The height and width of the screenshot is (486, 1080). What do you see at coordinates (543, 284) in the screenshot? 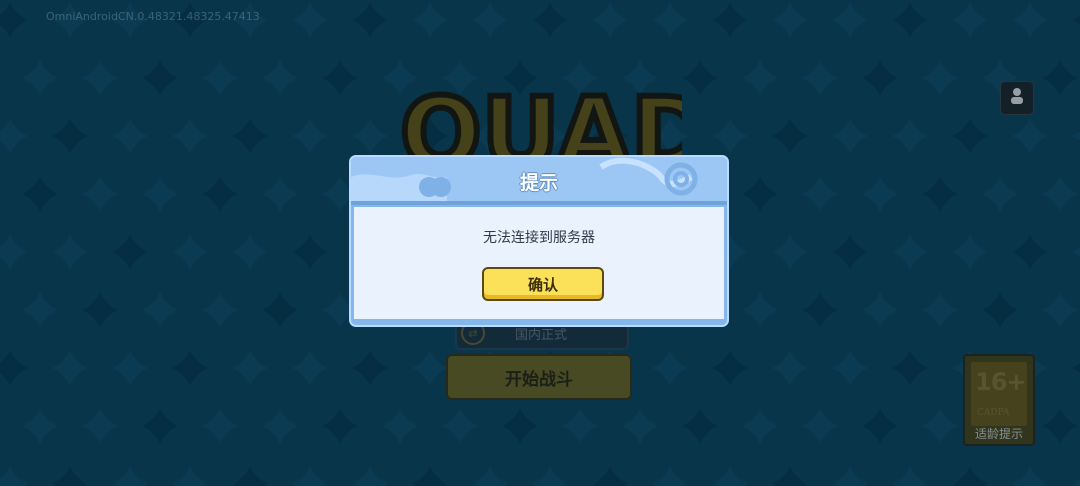
I see `confirm-button: 确认` at bounding box center [543, 284].